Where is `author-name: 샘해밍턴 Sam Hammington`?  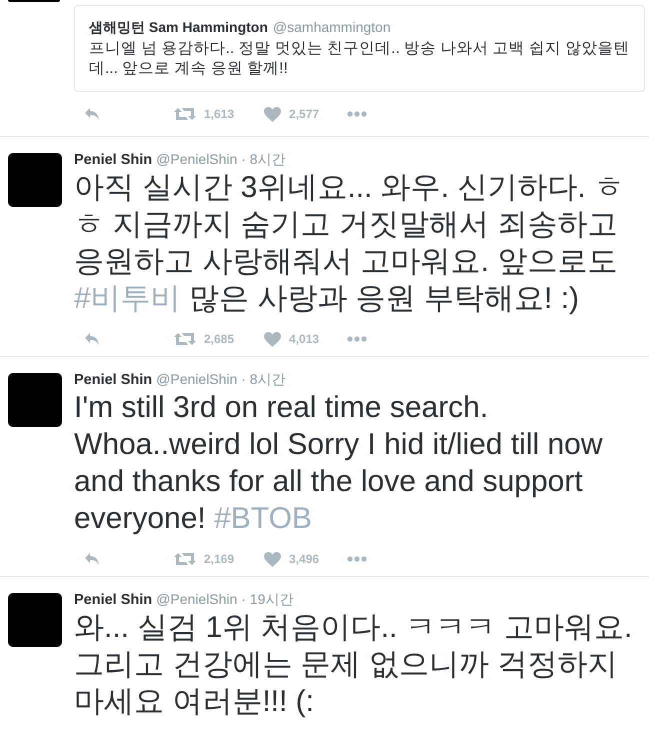 author-name: 샘해밍턴 Sam Hammington is located at coordinates (178, 28).